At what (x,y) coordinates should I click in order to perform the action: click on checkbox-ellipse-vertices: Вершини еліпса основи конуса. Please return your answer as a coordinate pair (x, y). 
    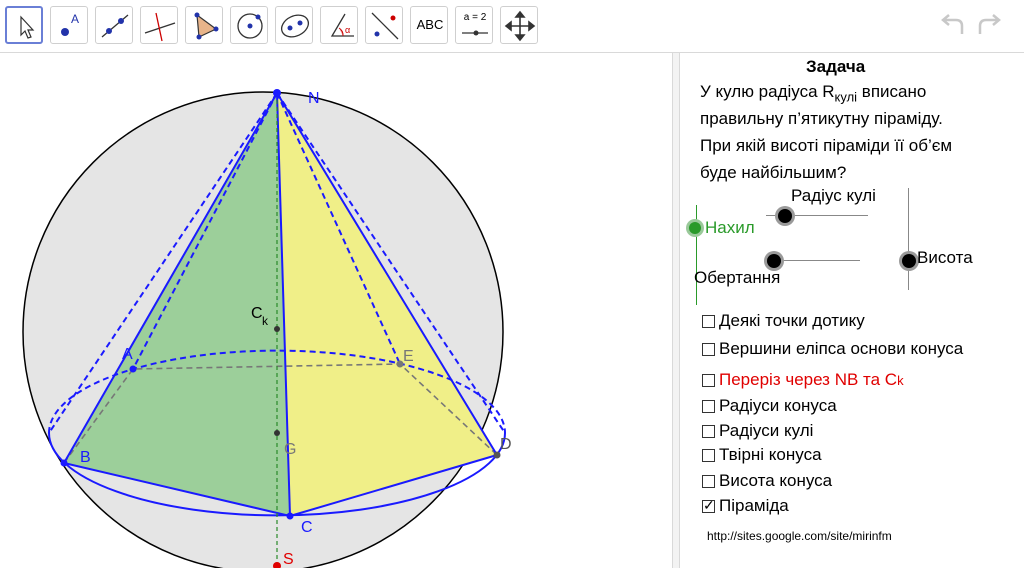
    Looking at the image, I should click on (832, 349).